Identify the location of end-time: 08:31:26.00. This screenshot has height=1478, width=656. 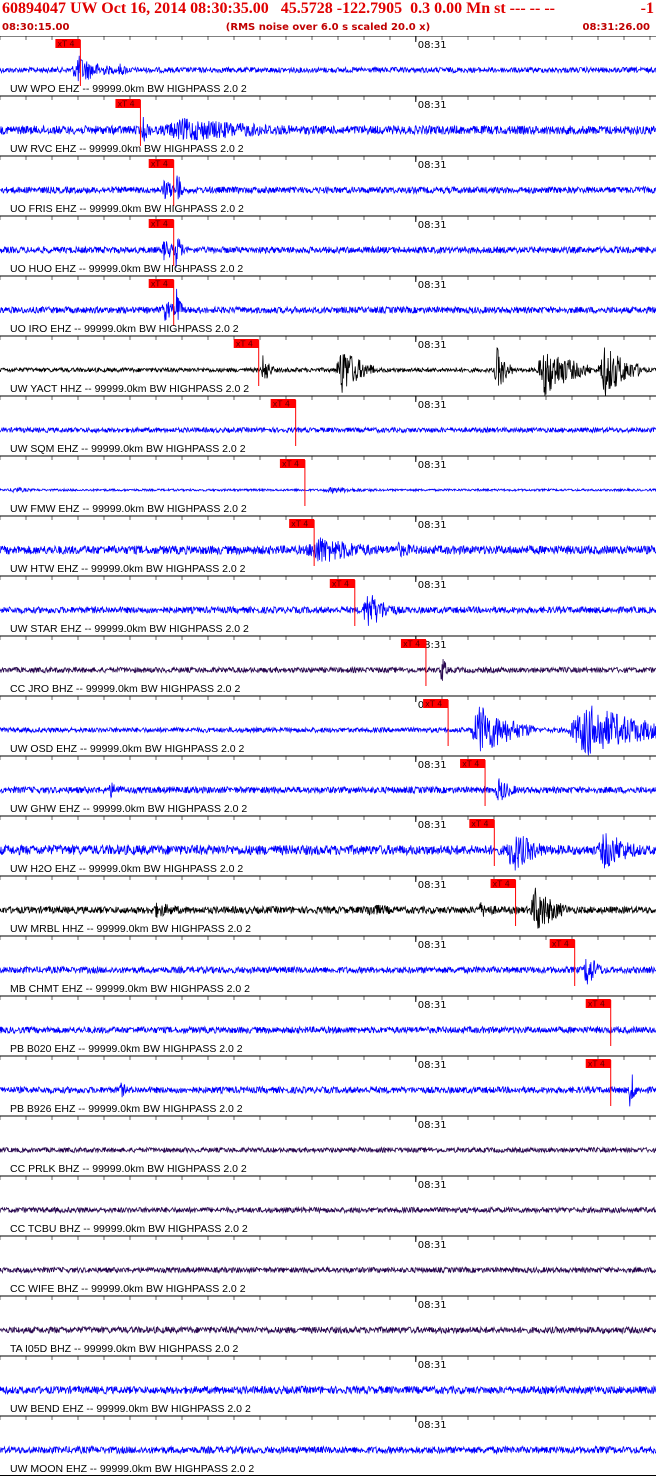
(616, 27).